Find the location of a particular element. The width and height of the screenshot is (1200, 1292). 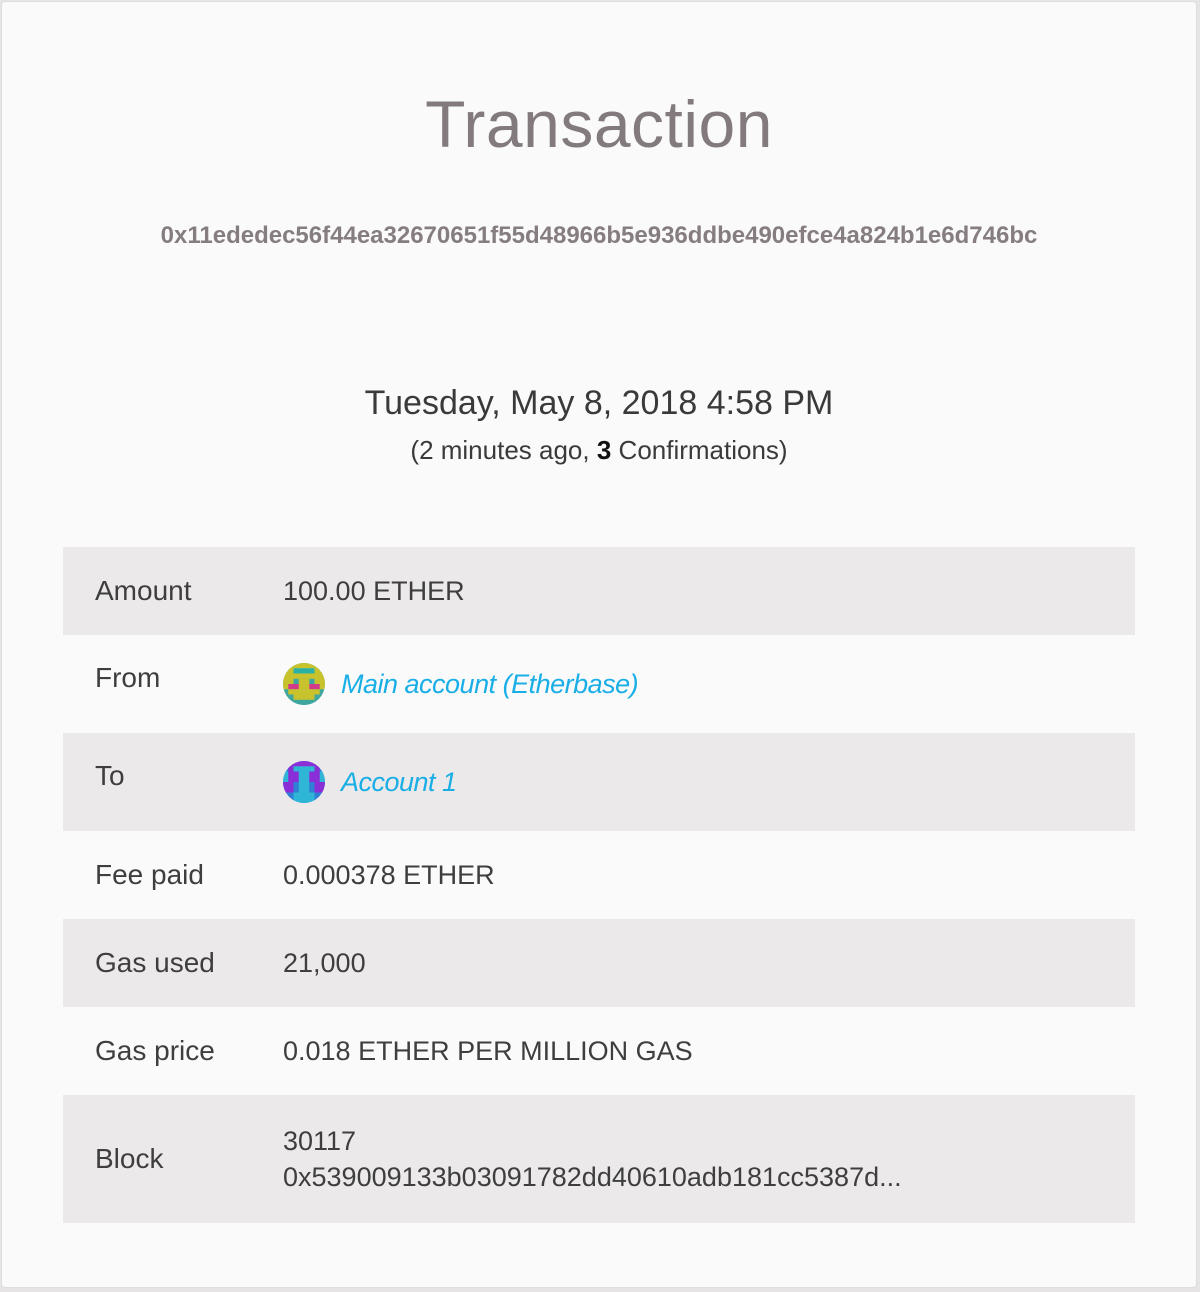

confirmation-info: (2 minutes ago, 3 Confirmations) is located at coordinates (599, 450).